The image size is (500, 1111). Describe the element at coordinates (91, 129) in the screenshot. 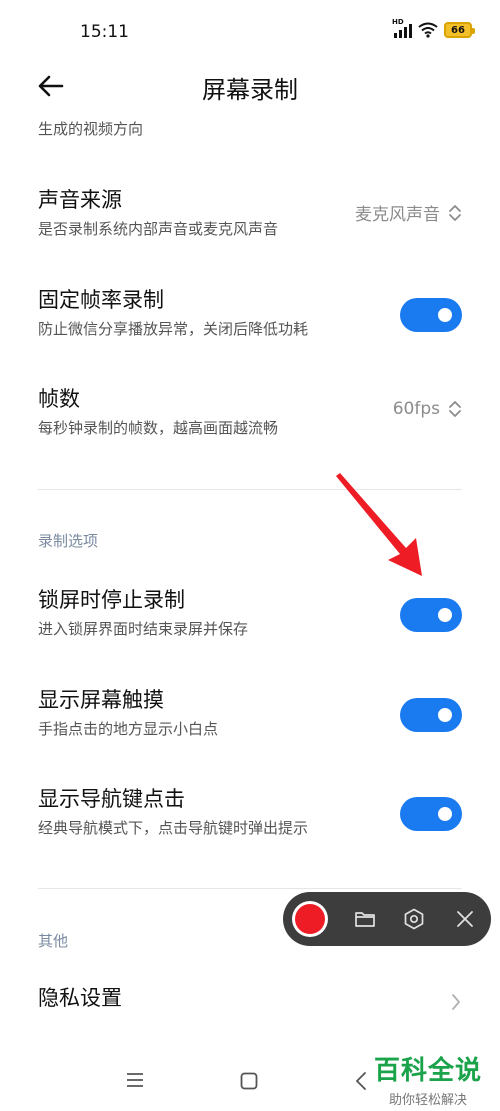

I see `video-orientation-subtitle: 生成的视频方向` at that location.